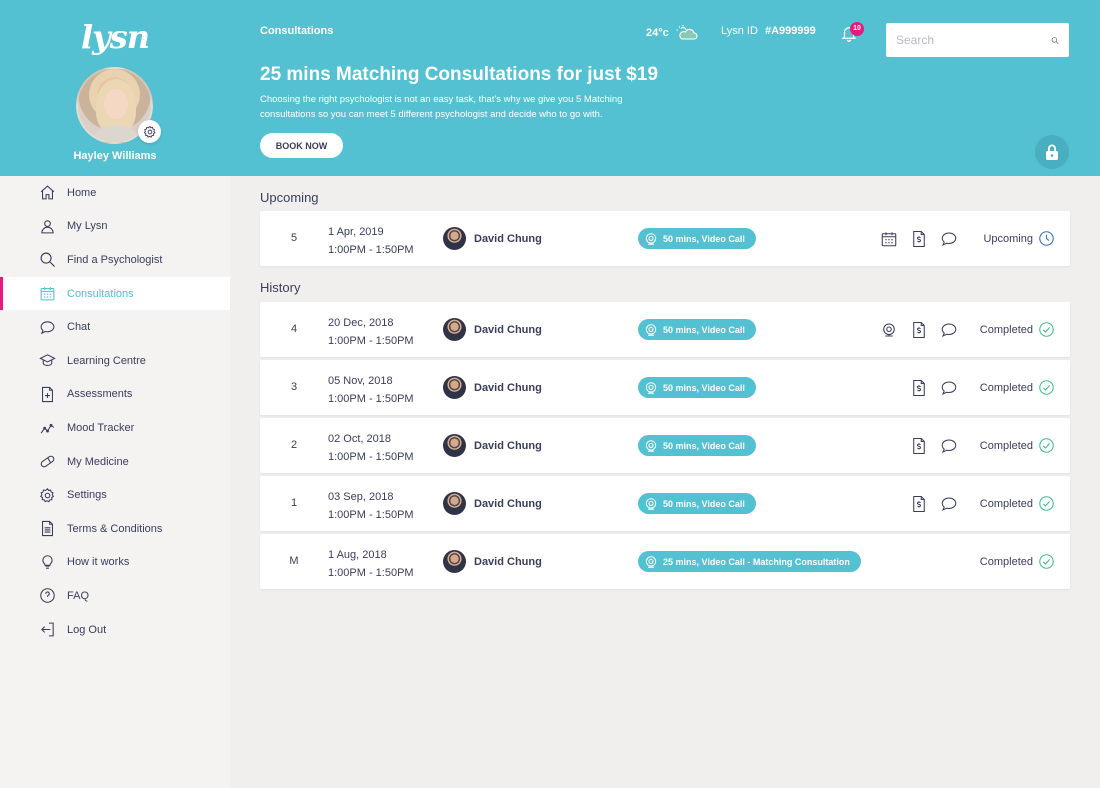 The height and width of the screenshot is (788, 1100). Describe the element at coordinates (371, 241) in the screenshot. I see `session-datetime: 1 Apr, 2019 1:00PM - 1:50PM` at that location.